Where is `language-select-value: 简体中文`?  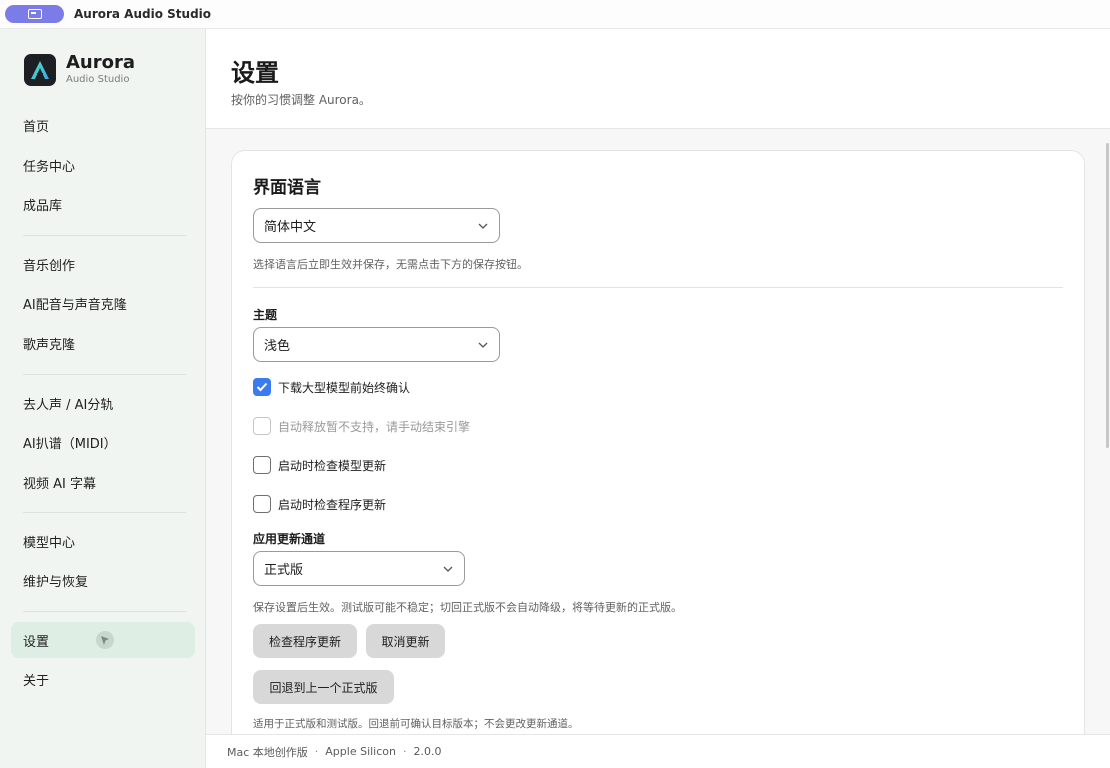
language-select-value: 简体中文 is located at coordinates (290, 227).